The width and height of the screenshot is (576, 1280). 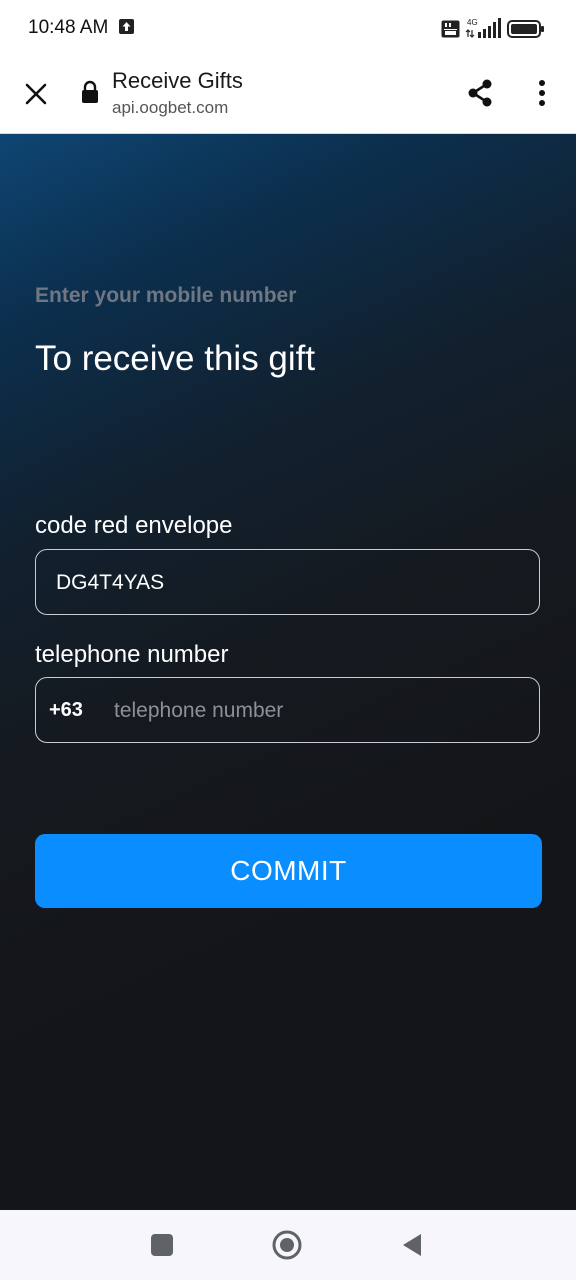 I want to click on lock-icon, so click(x=90, y=91).